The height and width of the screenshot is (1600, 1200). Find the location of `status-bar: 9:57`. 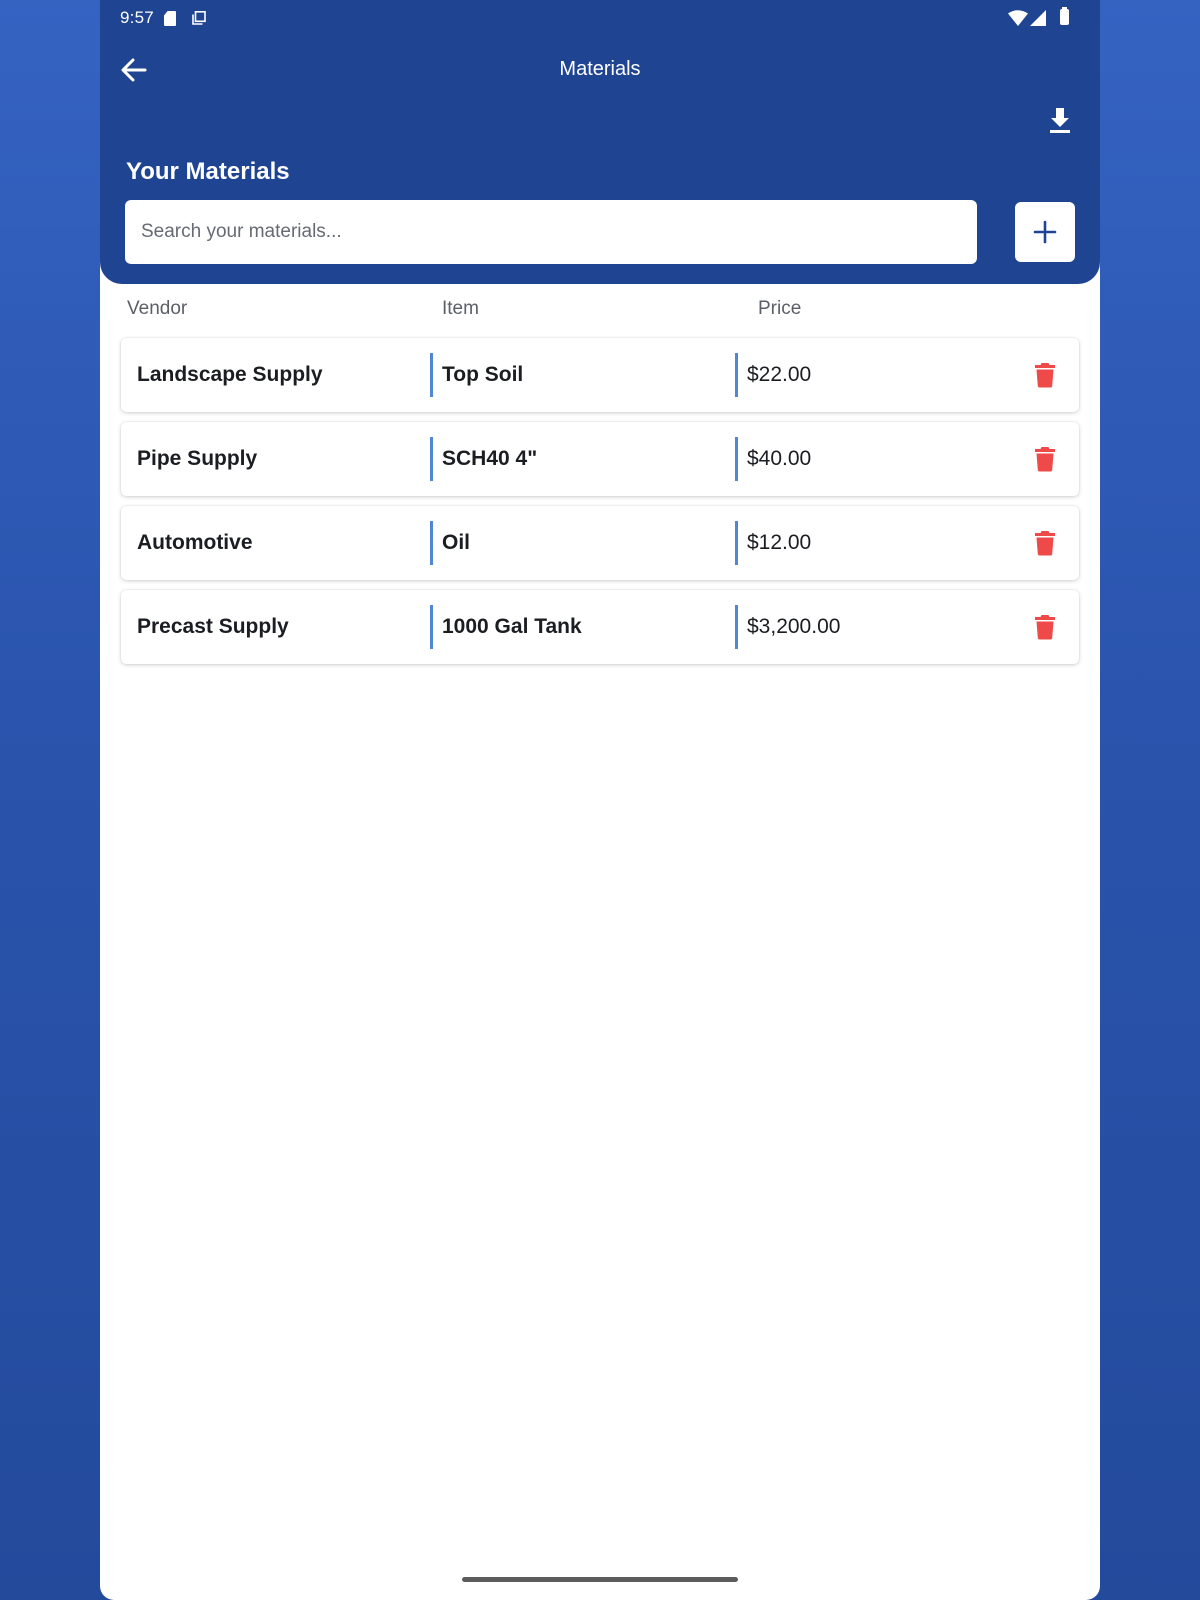

status-bar: 9:57 is located at coordinates (600, 19).